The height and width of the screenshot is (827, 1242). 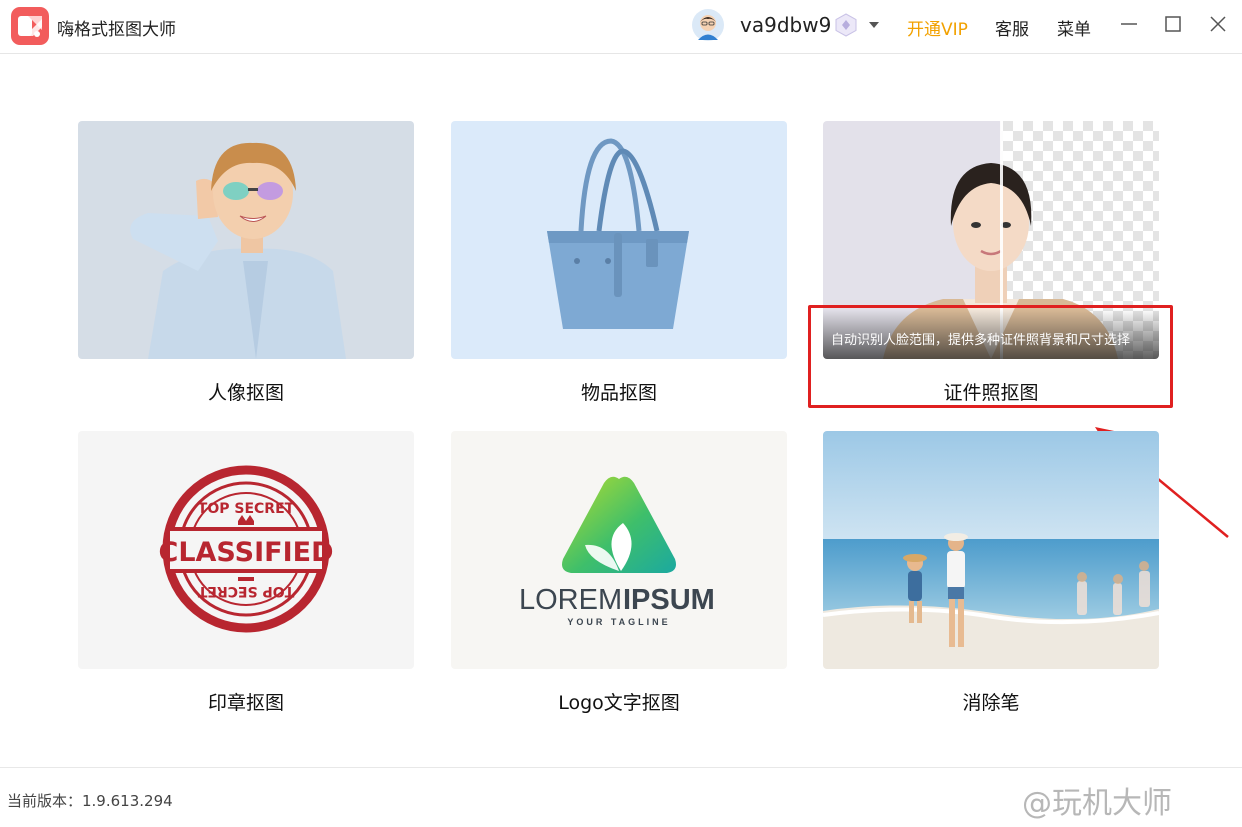 What do you see at coordinates (90, 801) in the screenshot?
I see `version-text: 当前版本：1.9.613.294` at bounding box center [90, 801].